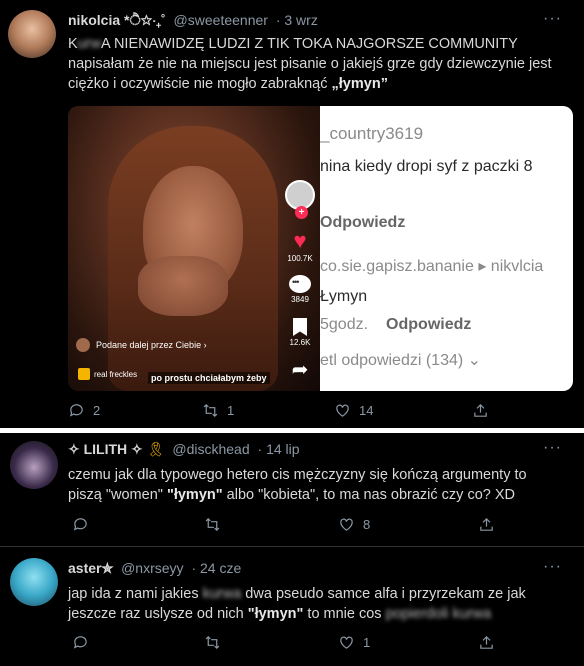  I want to click on tweet-header: aster✮ @nxrseyy · 24 cze, so click(154, 568).